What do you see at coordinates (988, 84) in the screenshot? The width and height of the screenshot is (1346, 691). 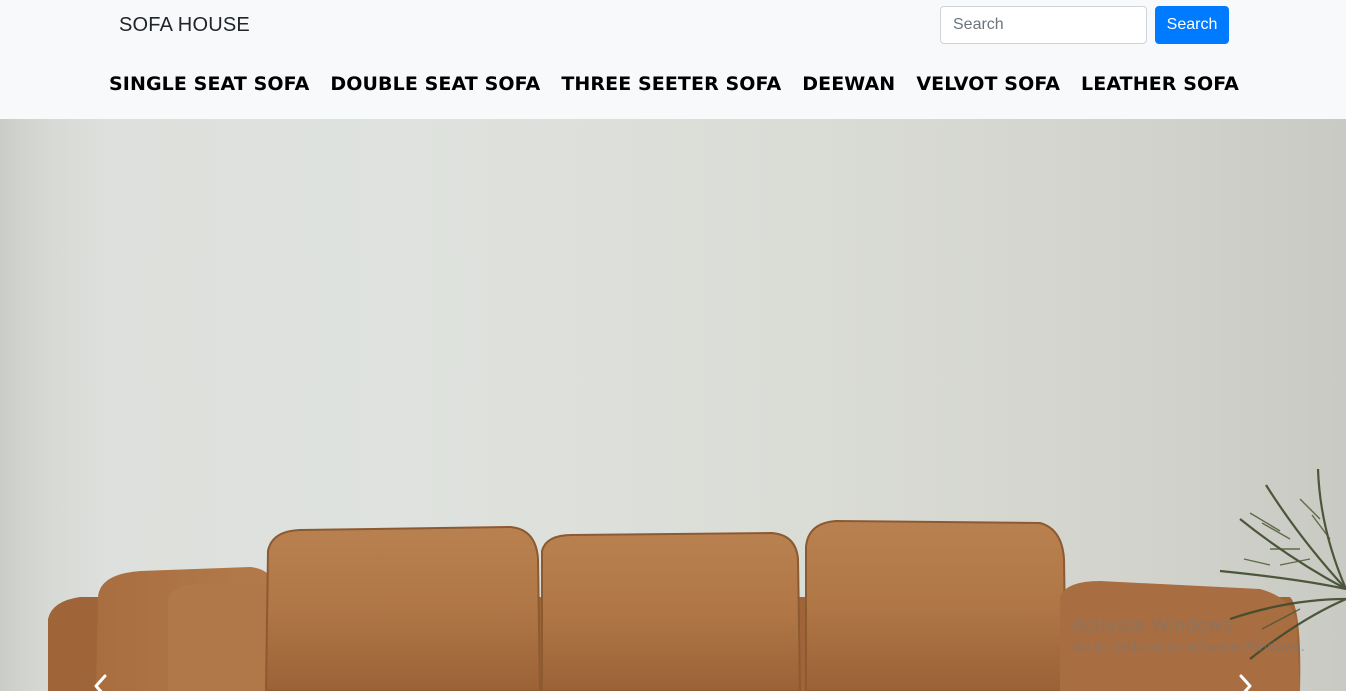 I see `nav-link-velvot-sofa: VELVOT SOFA` at bounding box center [988, 84].